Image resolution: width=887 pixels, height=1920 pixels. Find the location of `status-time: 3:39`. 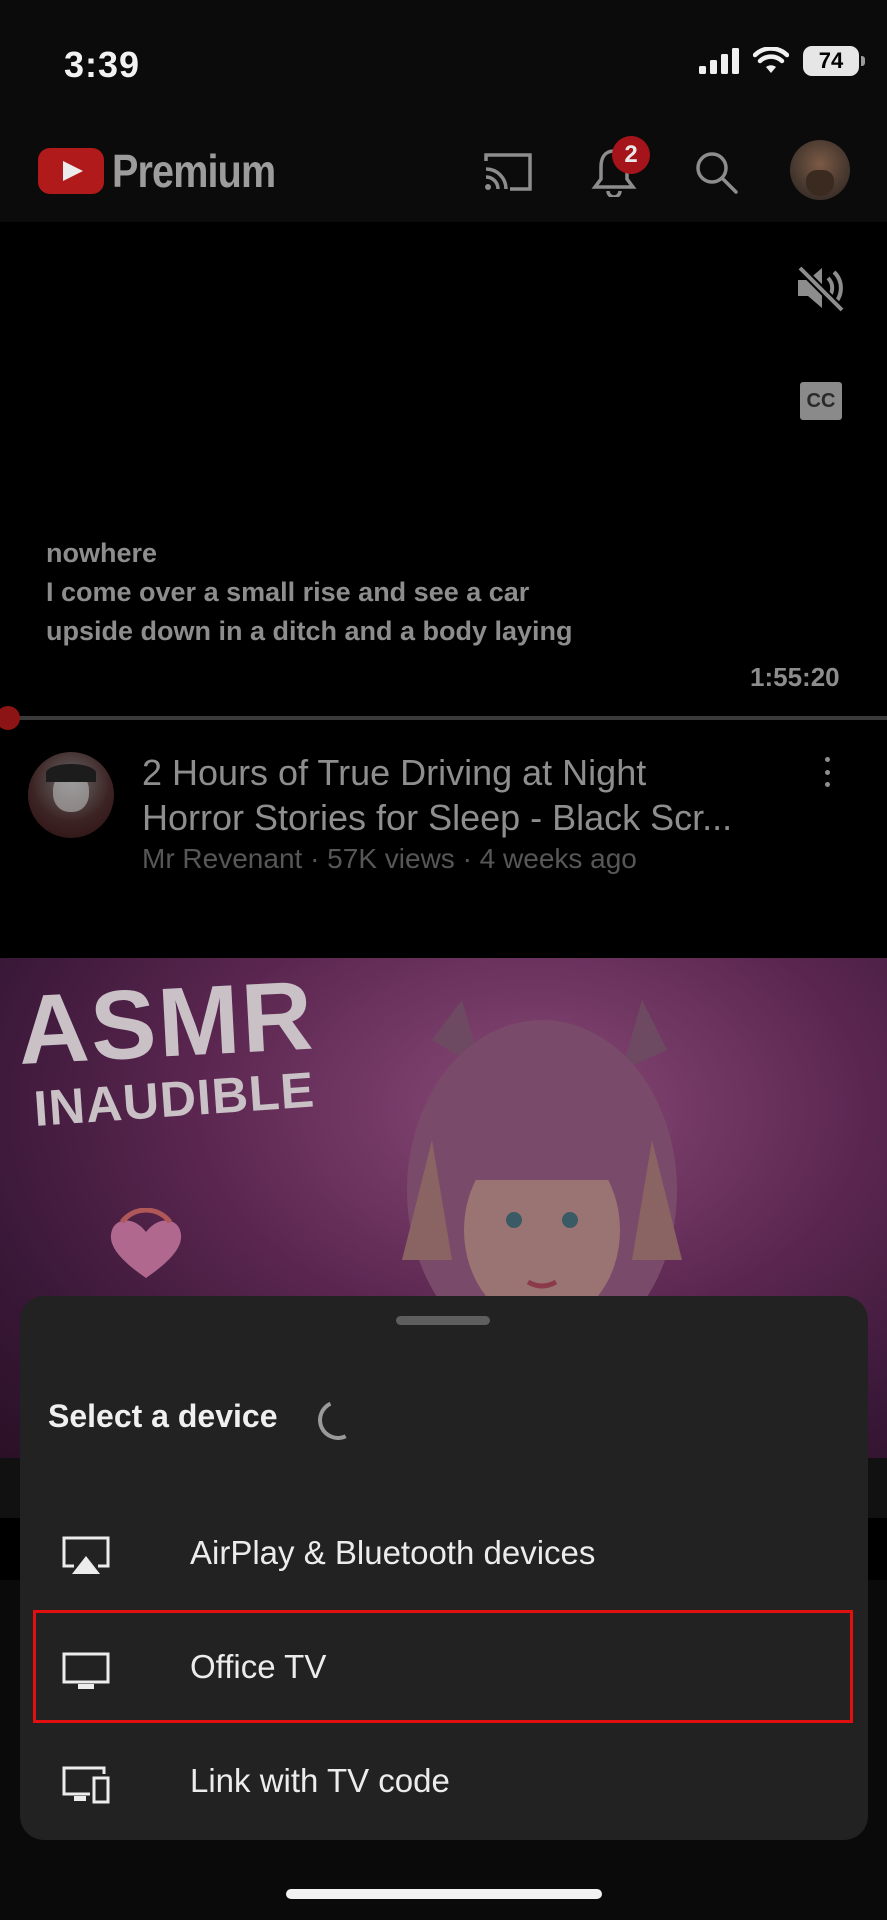

status-time: 3:39 is located at coordinates (102, 64).